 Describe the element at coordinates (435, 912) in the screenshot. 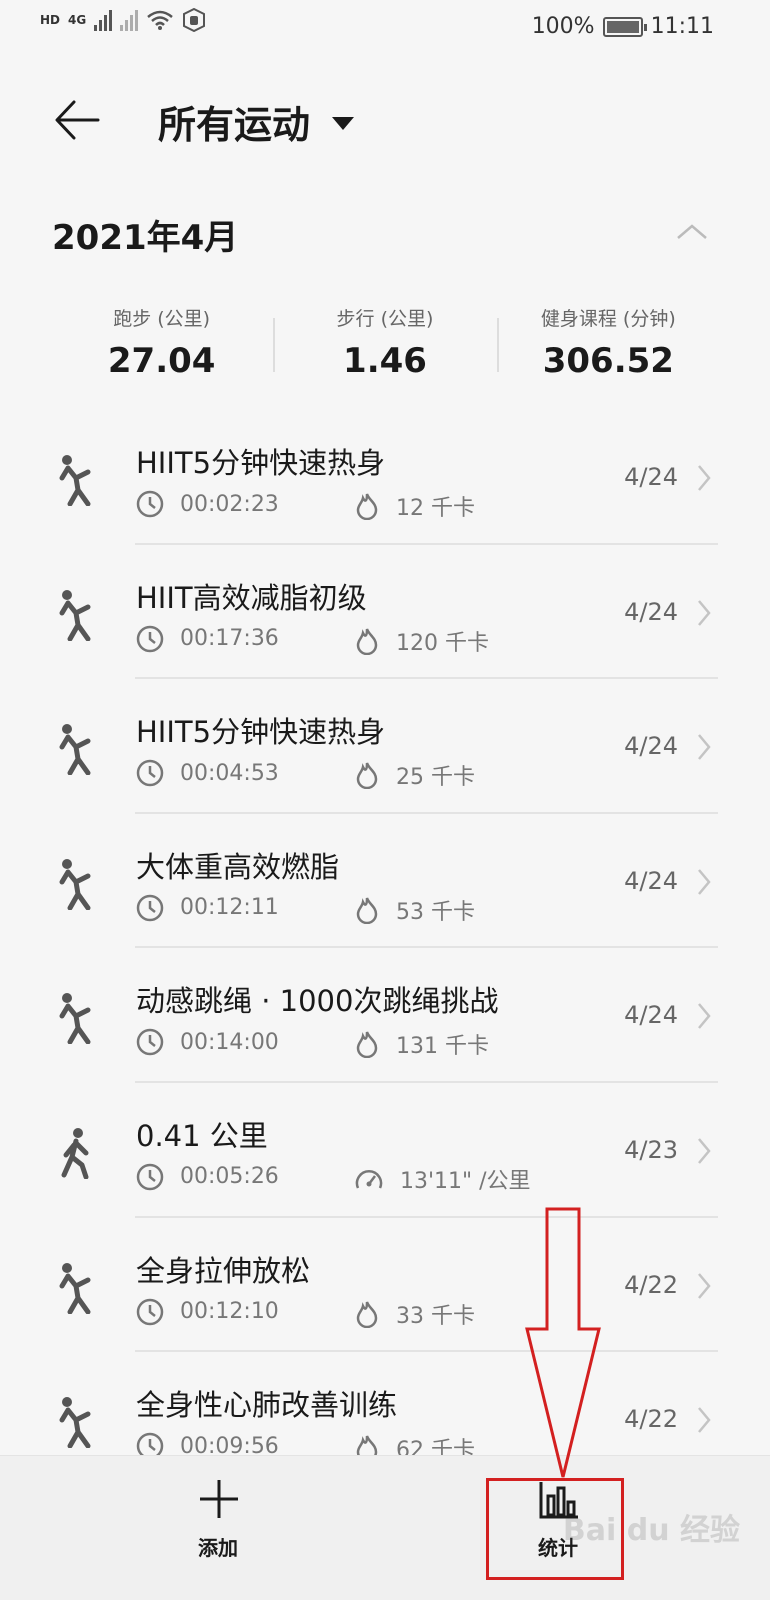

I see `metric-value: 53 千卡` at that location.